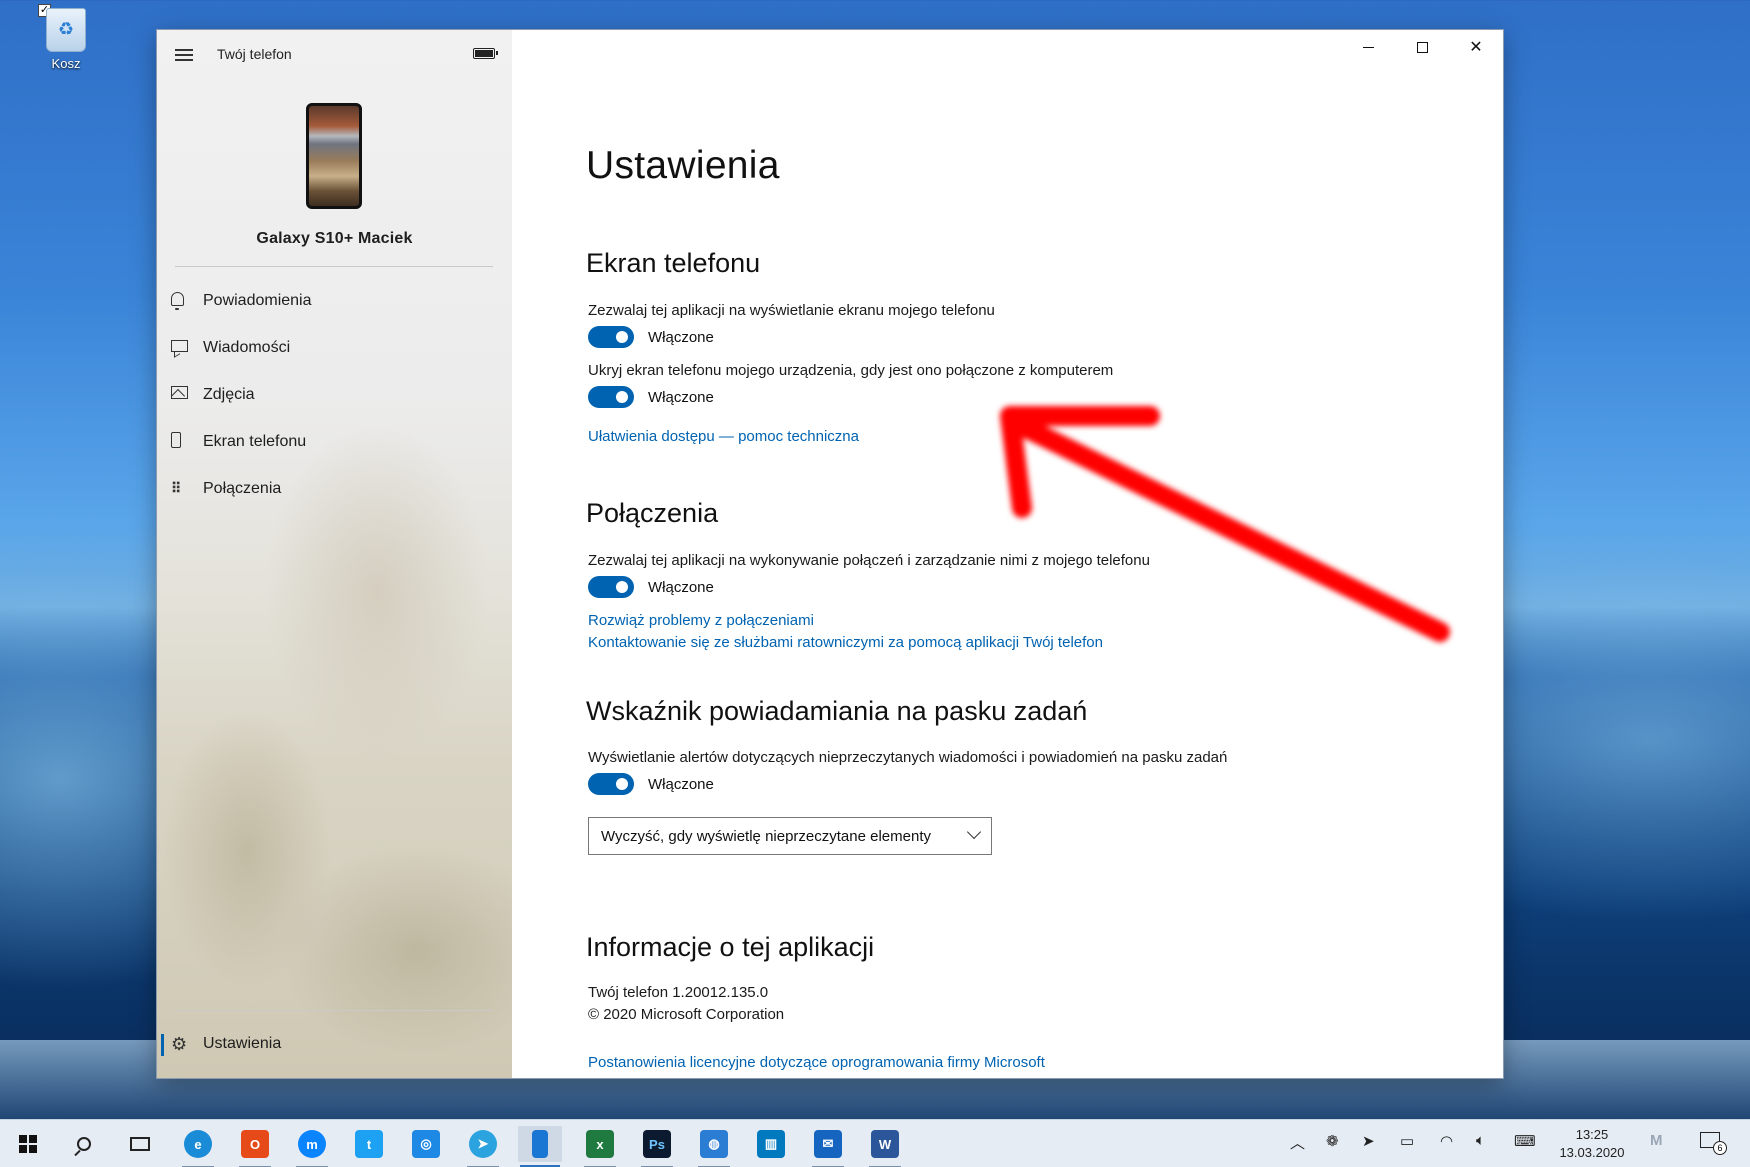  What do you see at coordinates (254, 54) in the screenshot?
I see `app-title: Twój telefon` at bounding box center [254, 54].